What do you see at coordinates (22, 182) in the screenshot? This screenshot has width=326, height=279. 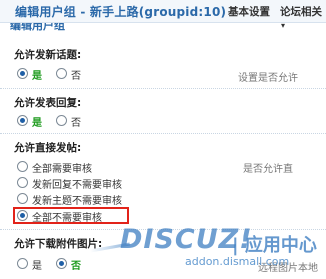 I see `radio-direct-post-reply-no-review` at bounding box center [22, 182].